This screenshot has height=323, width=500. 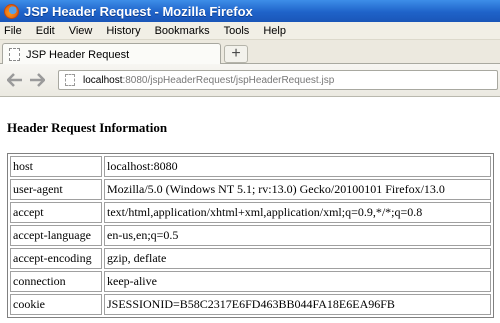 I want to click on tab-jsp-header-request: JSP Header Request, so click(x=111, y=54).